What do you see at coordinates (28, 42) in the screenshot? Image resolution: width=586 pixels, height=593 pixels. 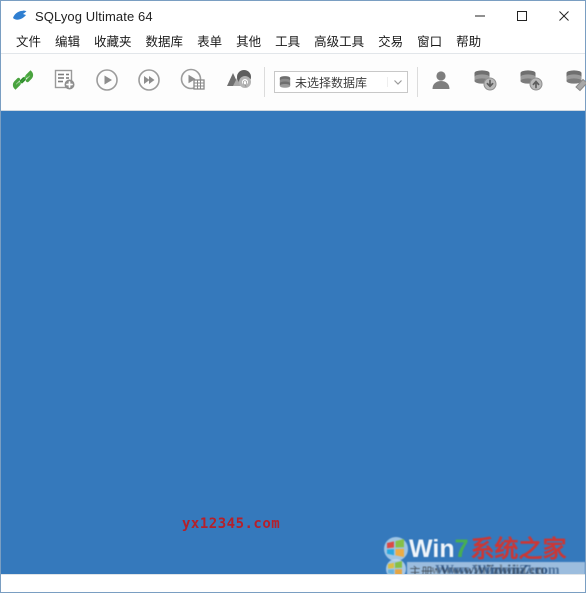 I see `menu-file: 文件` at bounding box center [28, 42].